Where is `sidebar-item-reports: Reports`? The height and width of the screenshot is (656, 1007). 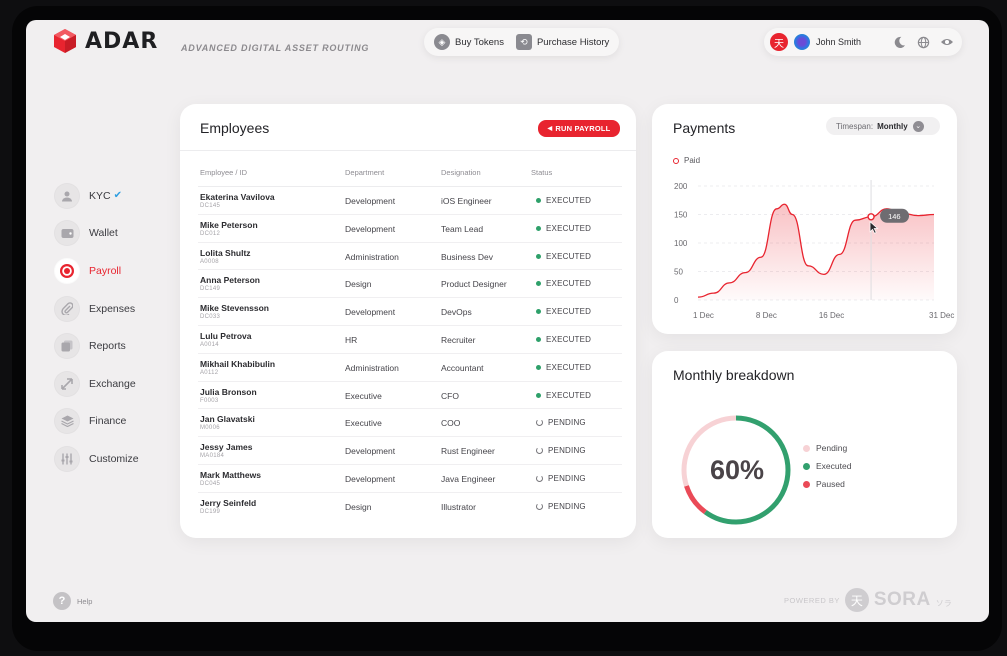
sidebar-item-reports: Reports is located at coordinates (96, 346).